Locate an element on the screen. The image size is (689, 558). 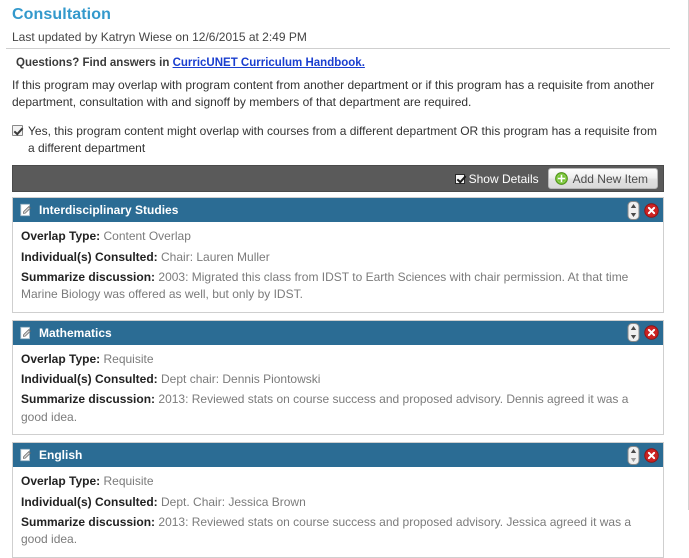
add-new-item-button: Add New Item is located at coordinates (602, 179).